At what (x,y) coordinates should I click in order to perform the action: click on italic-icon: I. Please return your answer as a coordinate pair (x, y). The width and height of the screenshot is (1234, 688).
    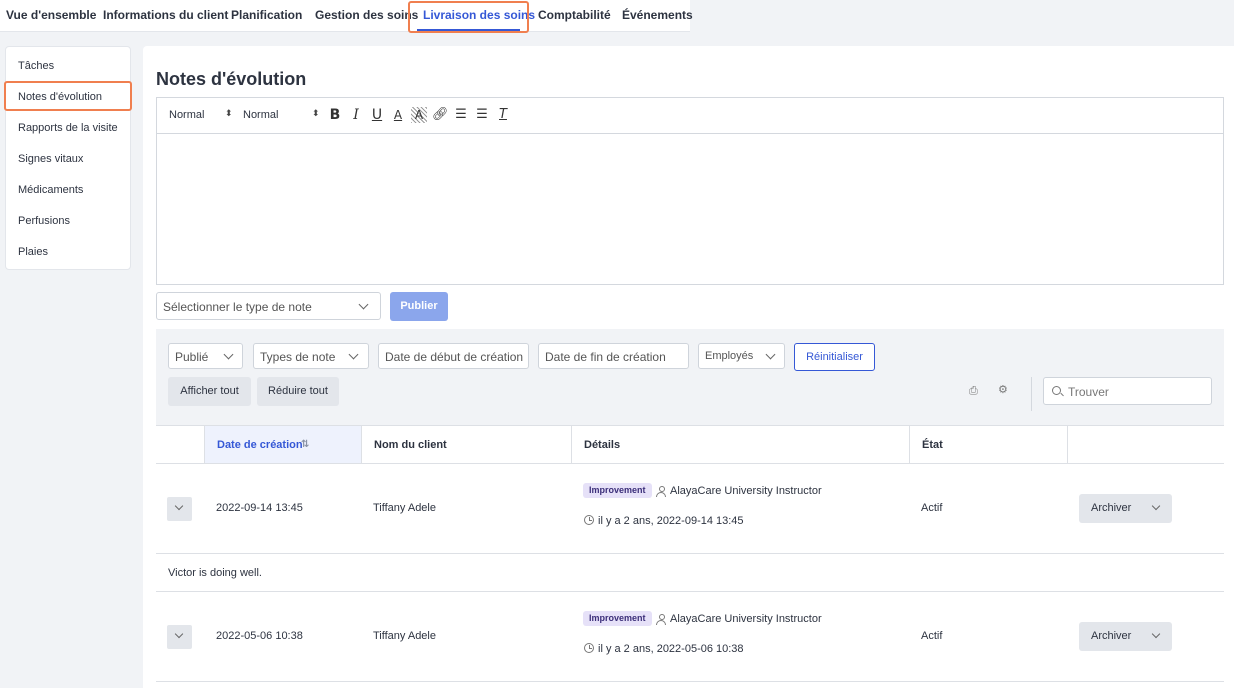
    Looking at the image, I should click on (356, 115).